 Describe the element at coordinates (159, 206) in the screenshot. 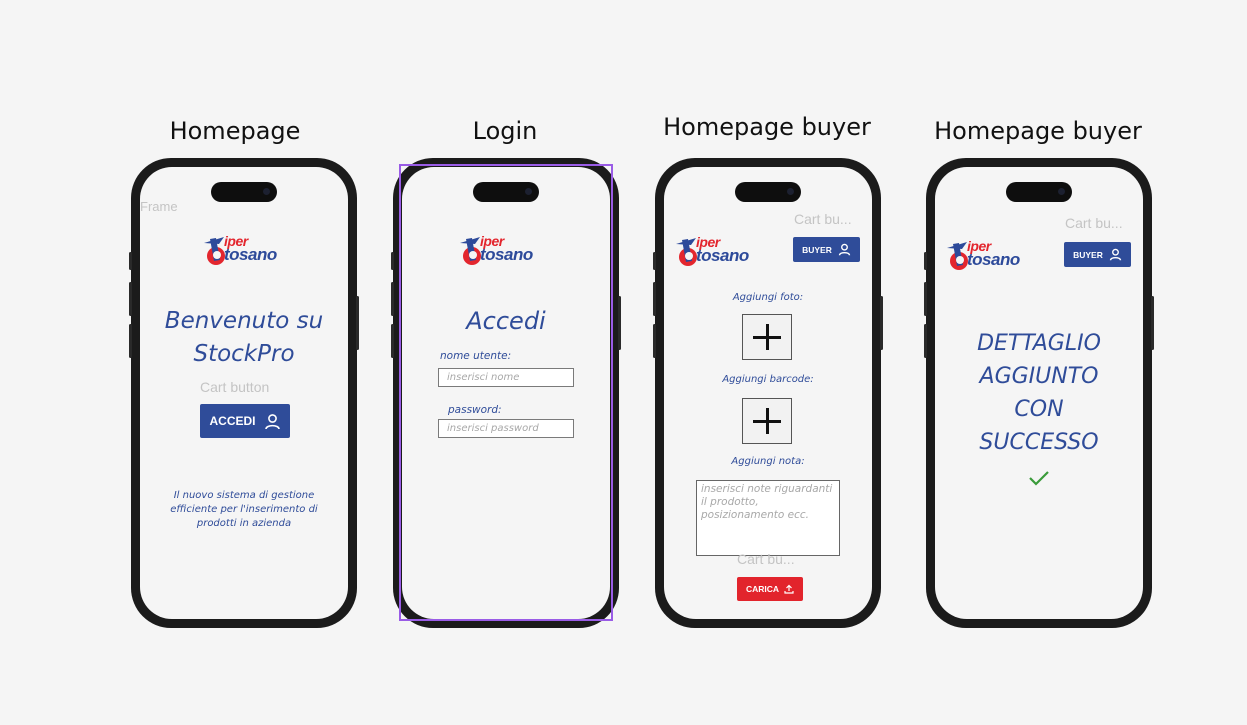

I see `frame-corner-label: Frame` at that location.